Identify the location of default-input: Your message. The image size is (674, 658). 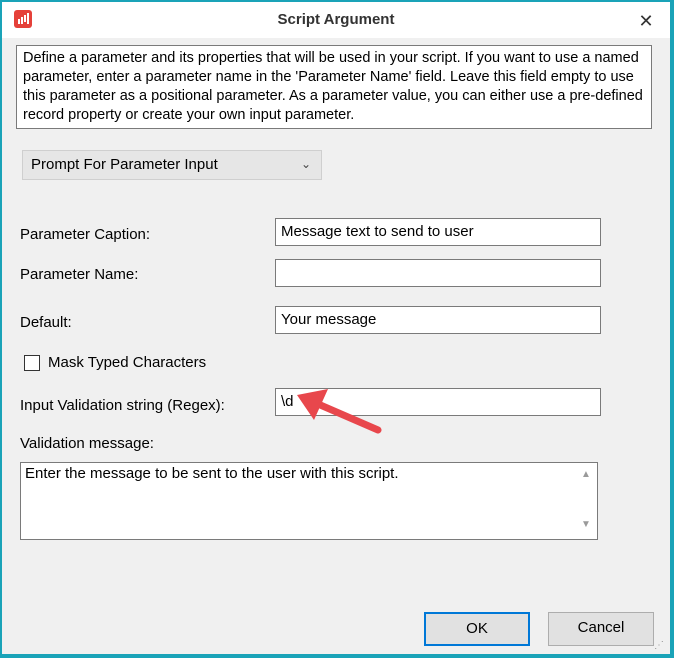
(438, 320).